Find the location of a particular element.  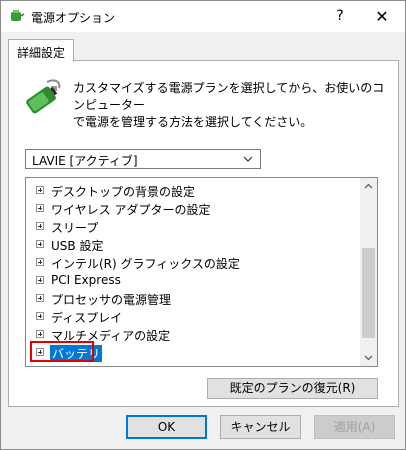

tree-item-label: ディスプレイ is located at coordinates (87, 318).